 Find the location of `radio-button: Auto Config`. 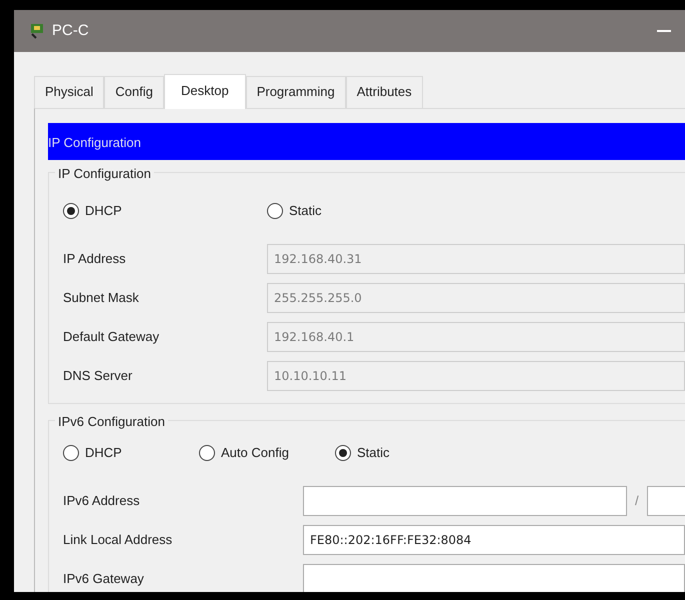

radio-button: Auto Config is located at coordinates (267, 453).